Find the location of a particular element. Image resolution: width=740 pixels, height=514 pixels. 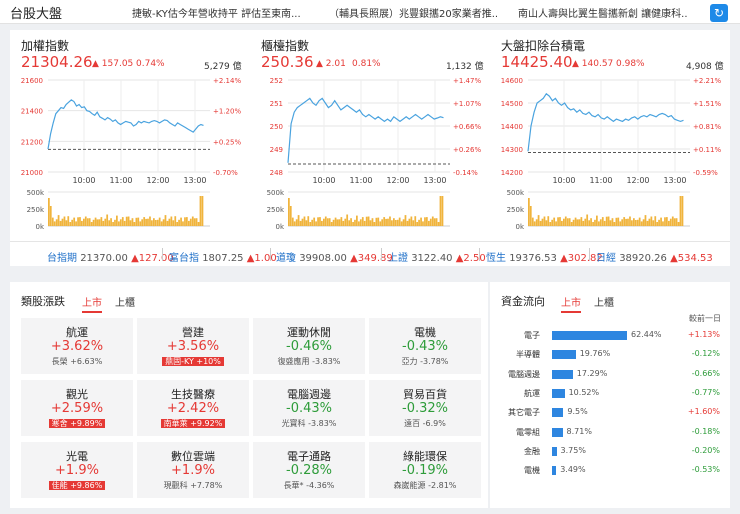

y-tick-label: 14400 is located at coordinates (512, 127).